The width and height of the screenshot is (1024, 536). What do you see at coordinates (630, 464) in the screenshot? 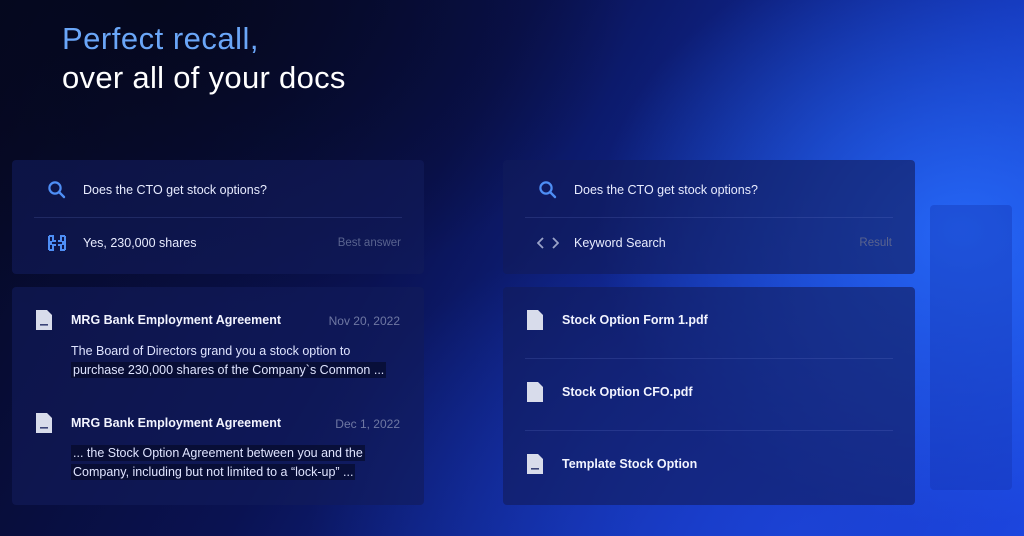
I see `file-name: Template Stock Option` at bounding box center [630, 464].